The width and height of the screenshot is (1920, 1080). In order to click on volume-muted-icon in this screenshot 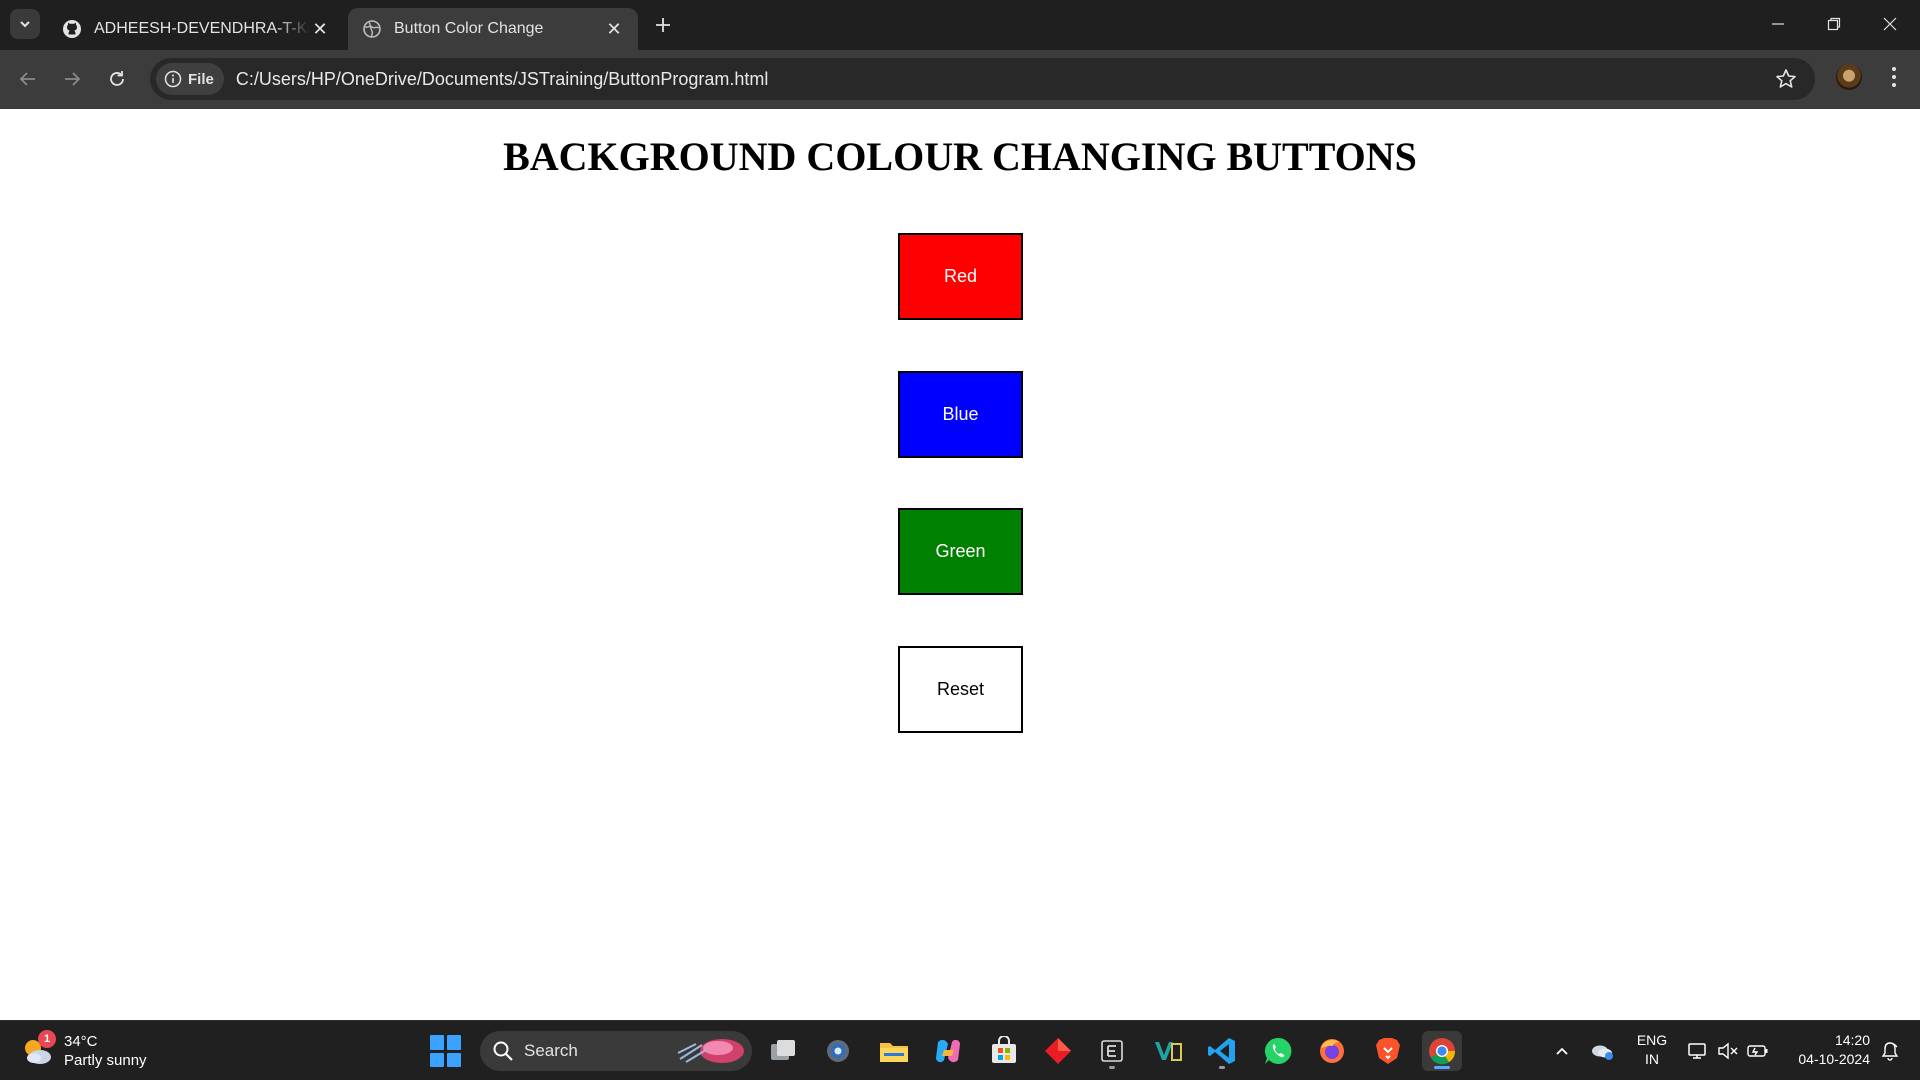, I will do `click(1728, 1051)`.